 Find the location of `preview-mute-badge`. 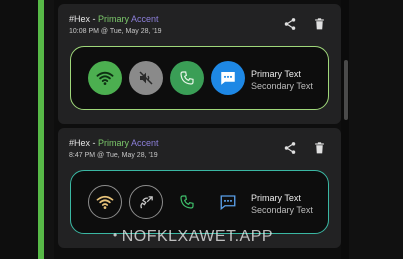

preview-mute-badge is located at coordinates (146, 78).